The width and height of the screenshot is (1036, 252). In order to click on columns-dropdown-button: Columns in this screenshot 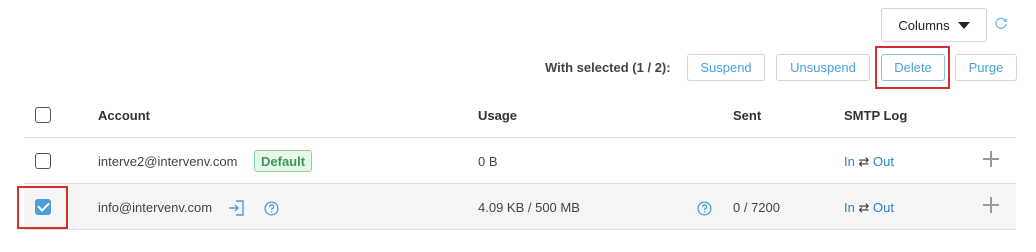, I will do `click(934, 25)`.